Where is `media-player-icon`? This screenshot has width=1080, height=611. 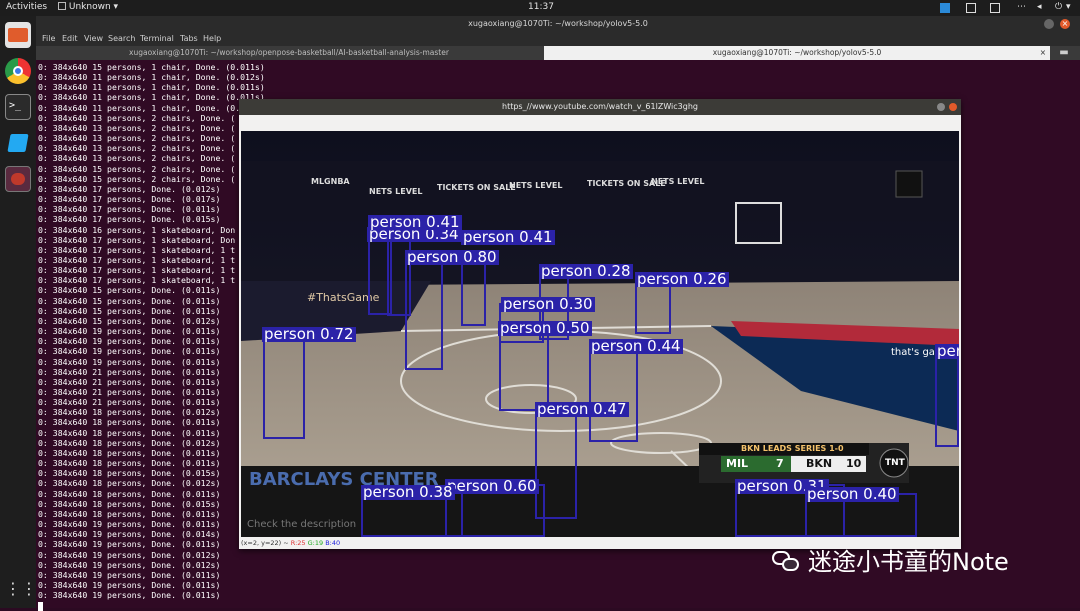
media-player-icon is located at coordinates (18, 179).